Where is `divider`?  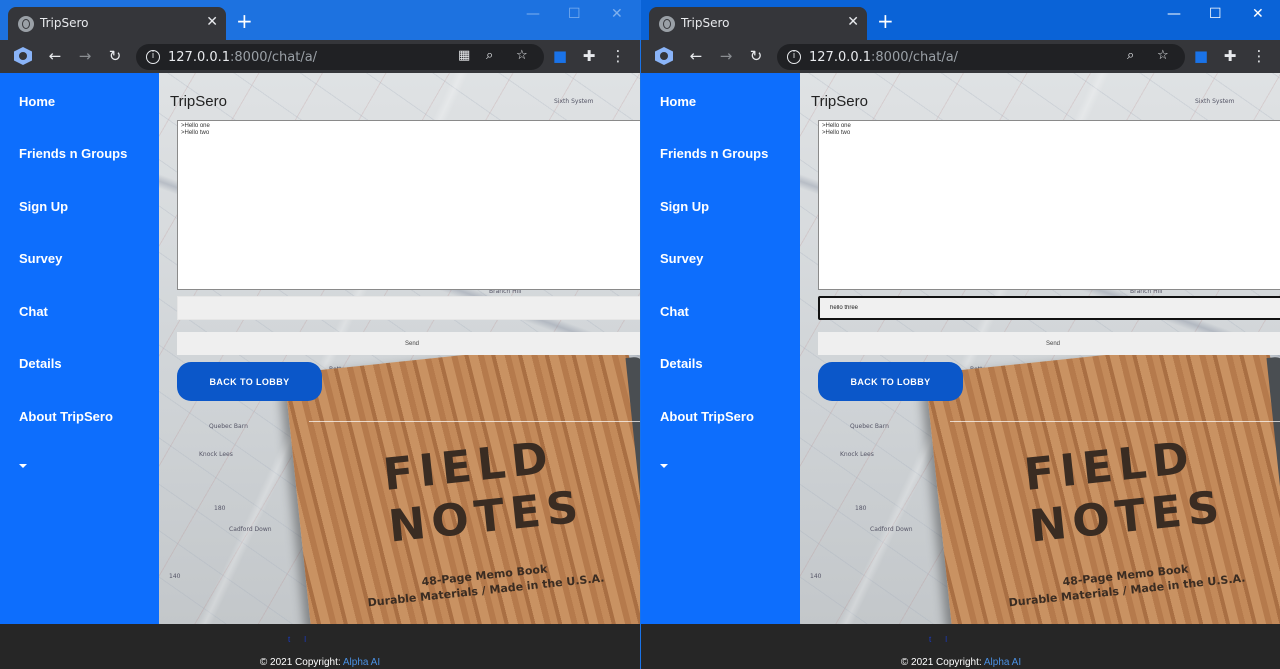
divider is located at coordinates (474, 421).